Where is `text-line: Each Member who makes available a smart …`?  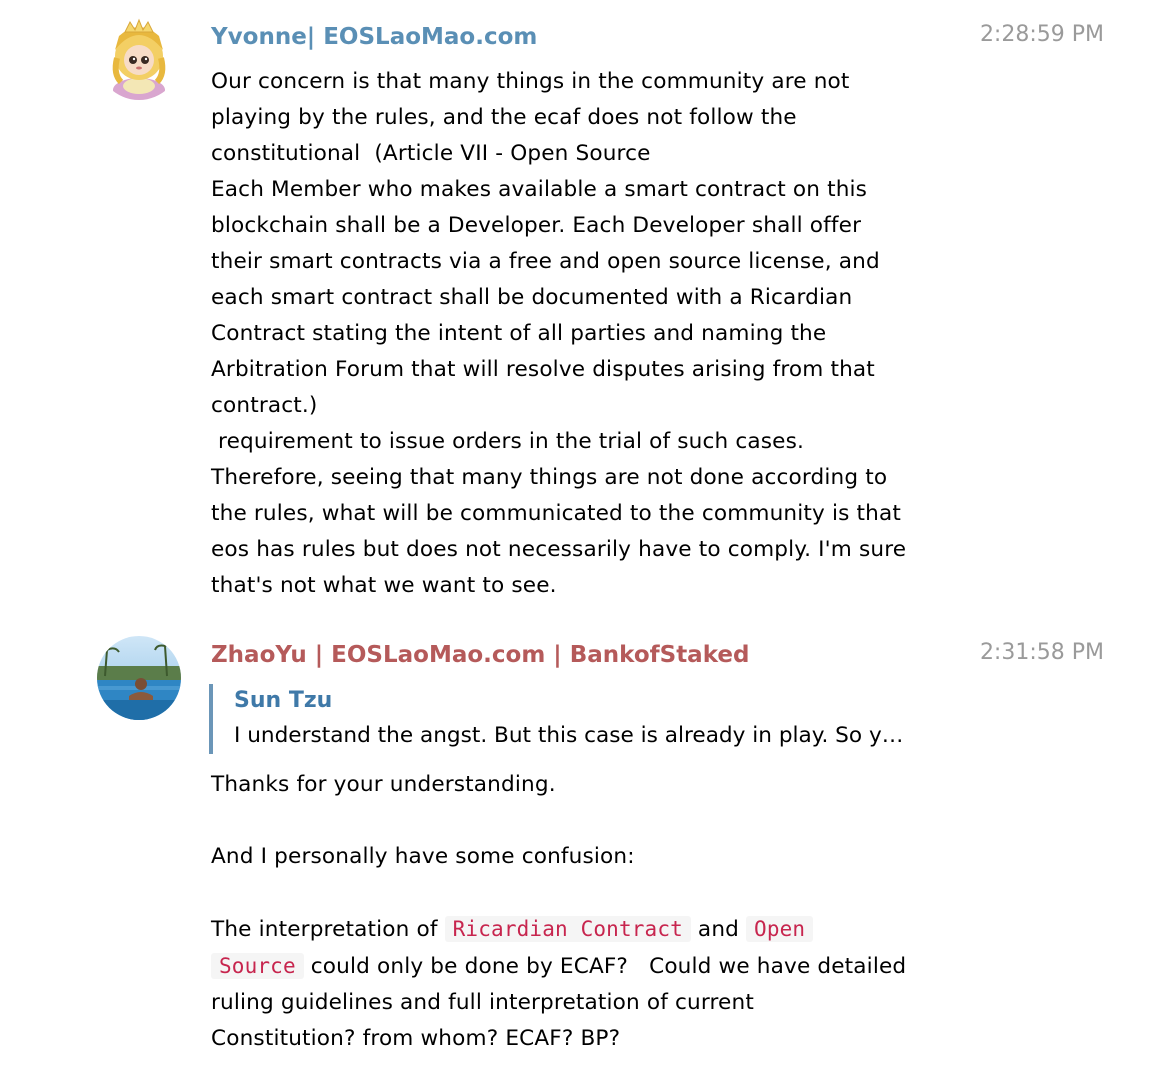 text-line: Each Member who makes available a smart … is located at coordinates (539, 189).